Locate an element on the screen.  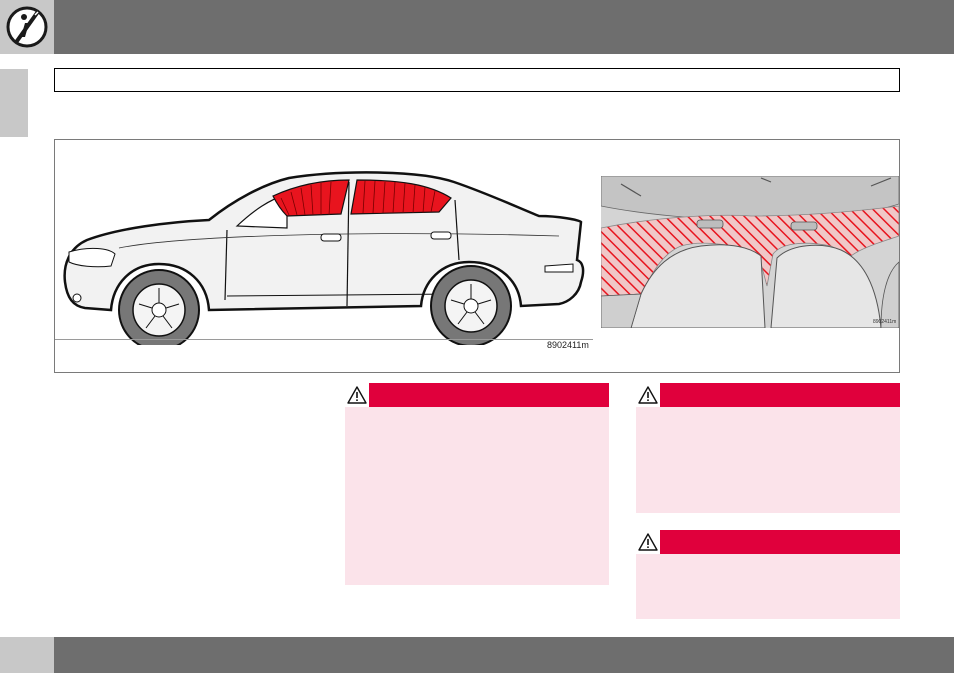
figure-caption-line is located at coordinates (324, 339).